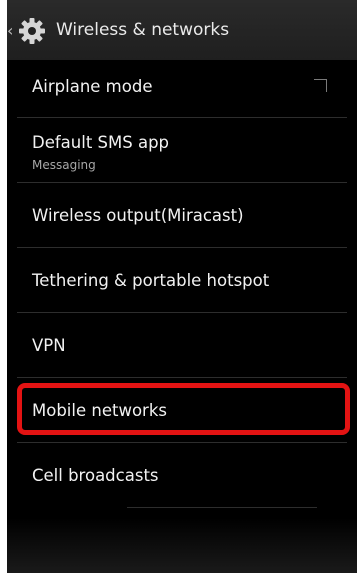 This screenshot has height=573, width=364. I want to click on setting-label: Tethering & portable hotspot, so click(151, 280).